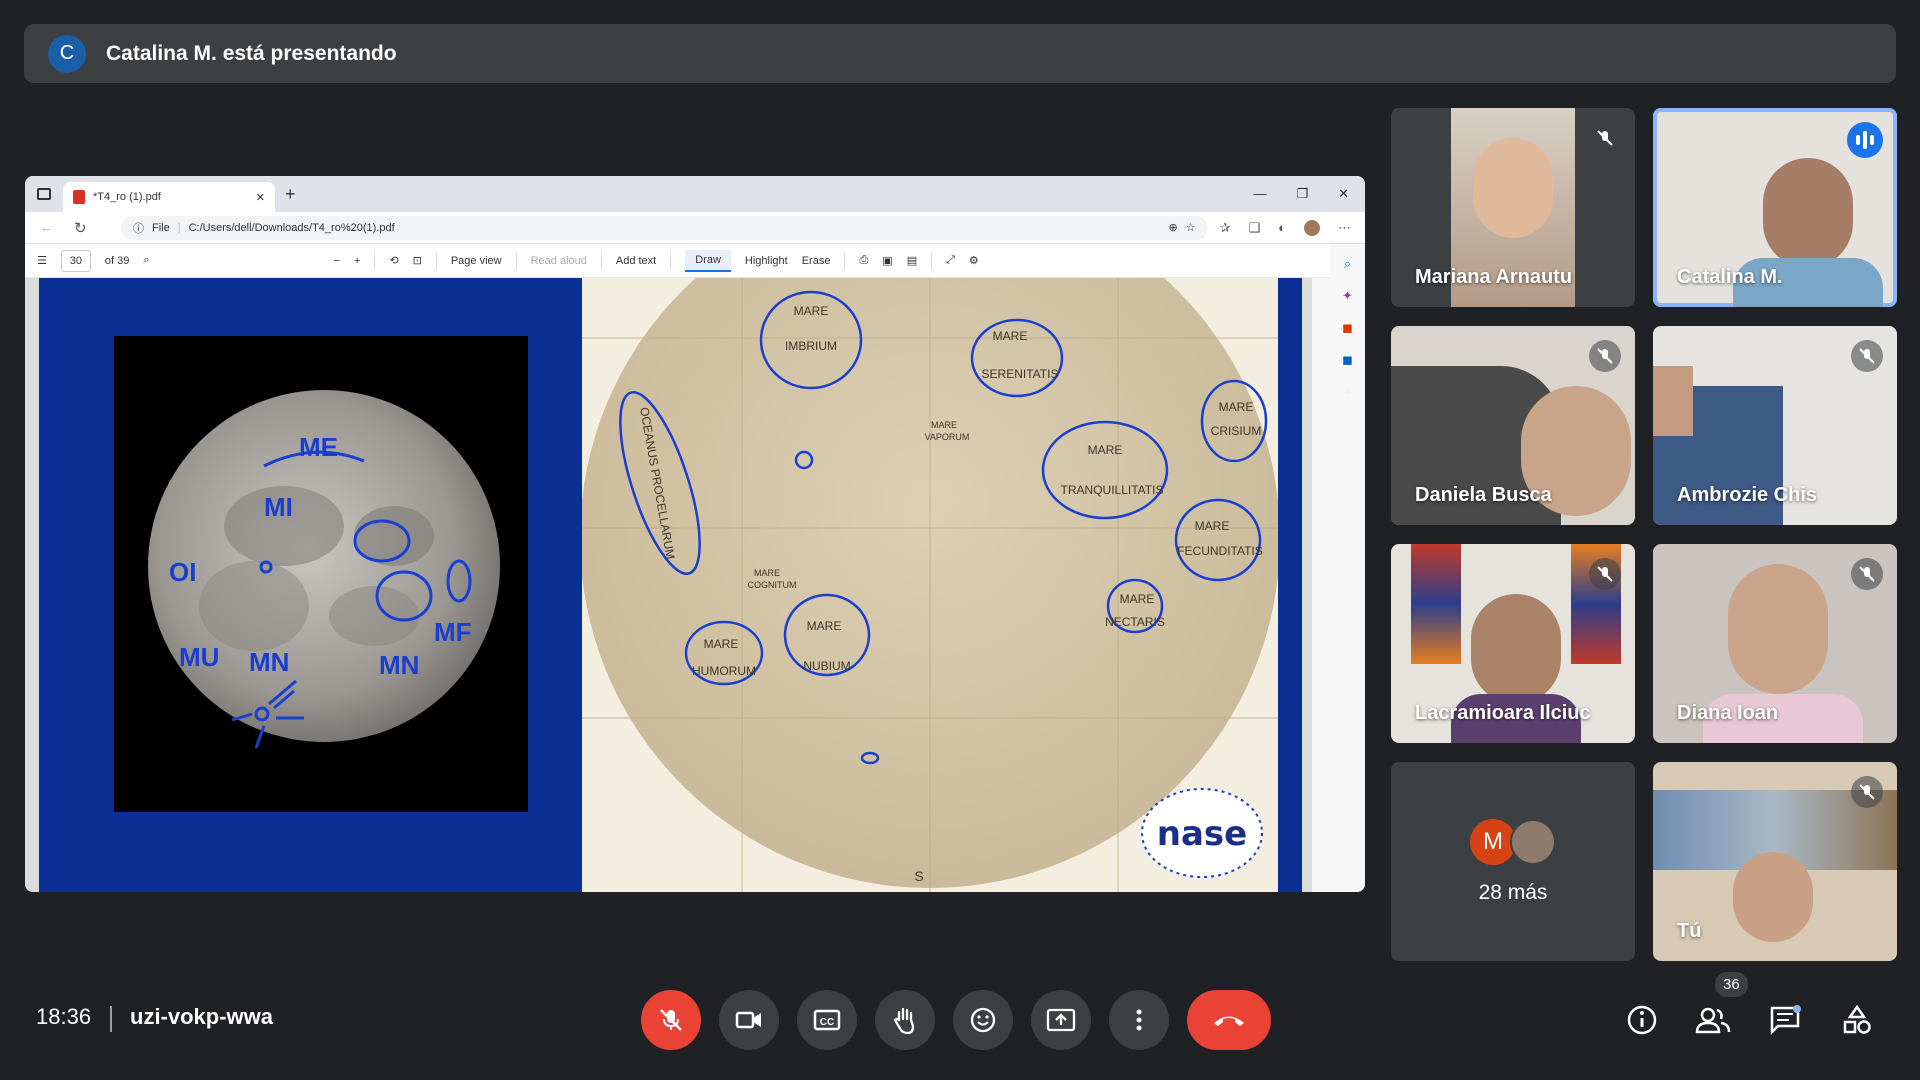 The height and width of the screenshot is (1080, 1920). What do you see at coordinates (1112, 490) in the screenshot?
I see `label-tranquillitatis: TRANQUILLITATIS` at bounding box center [1112, 490].